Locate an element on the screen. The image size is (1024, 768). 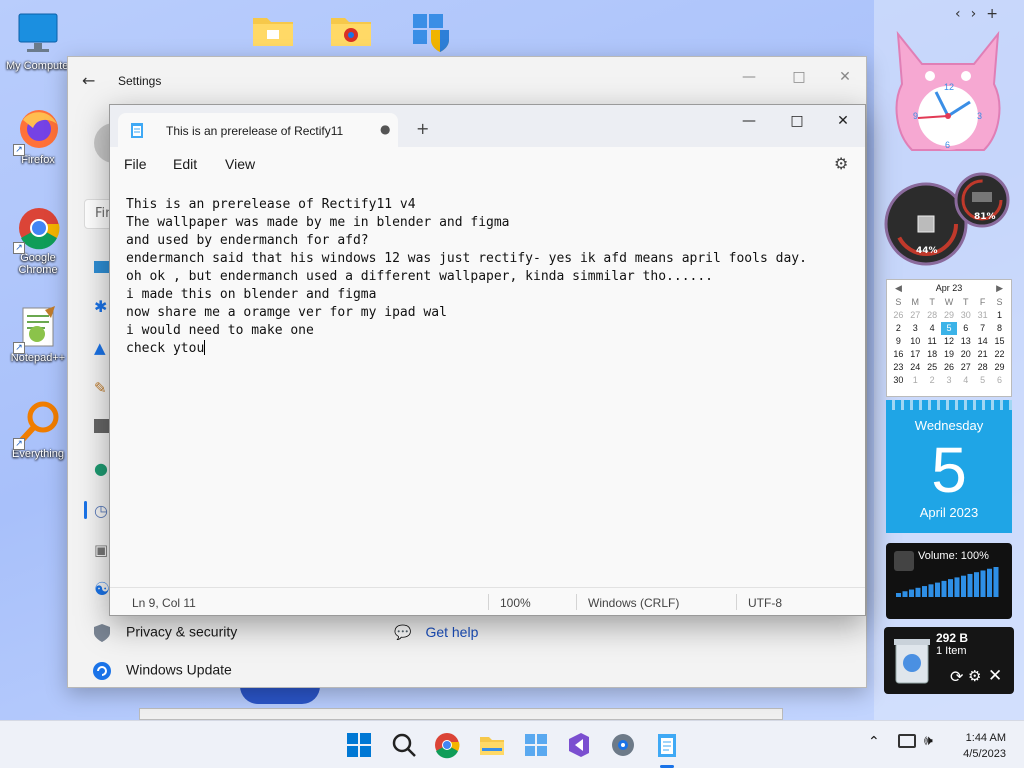
windows-icon is located at coordinates (536, 745).